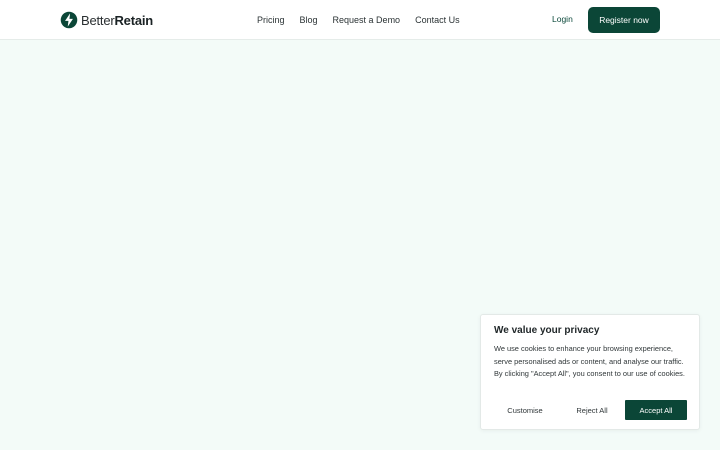 The image size is (720, 450). What do you see at coordinates (437, 20) in the screenshot?
I see `nav-link-contact-us: Contact Us` at bounding box center [437, 20].